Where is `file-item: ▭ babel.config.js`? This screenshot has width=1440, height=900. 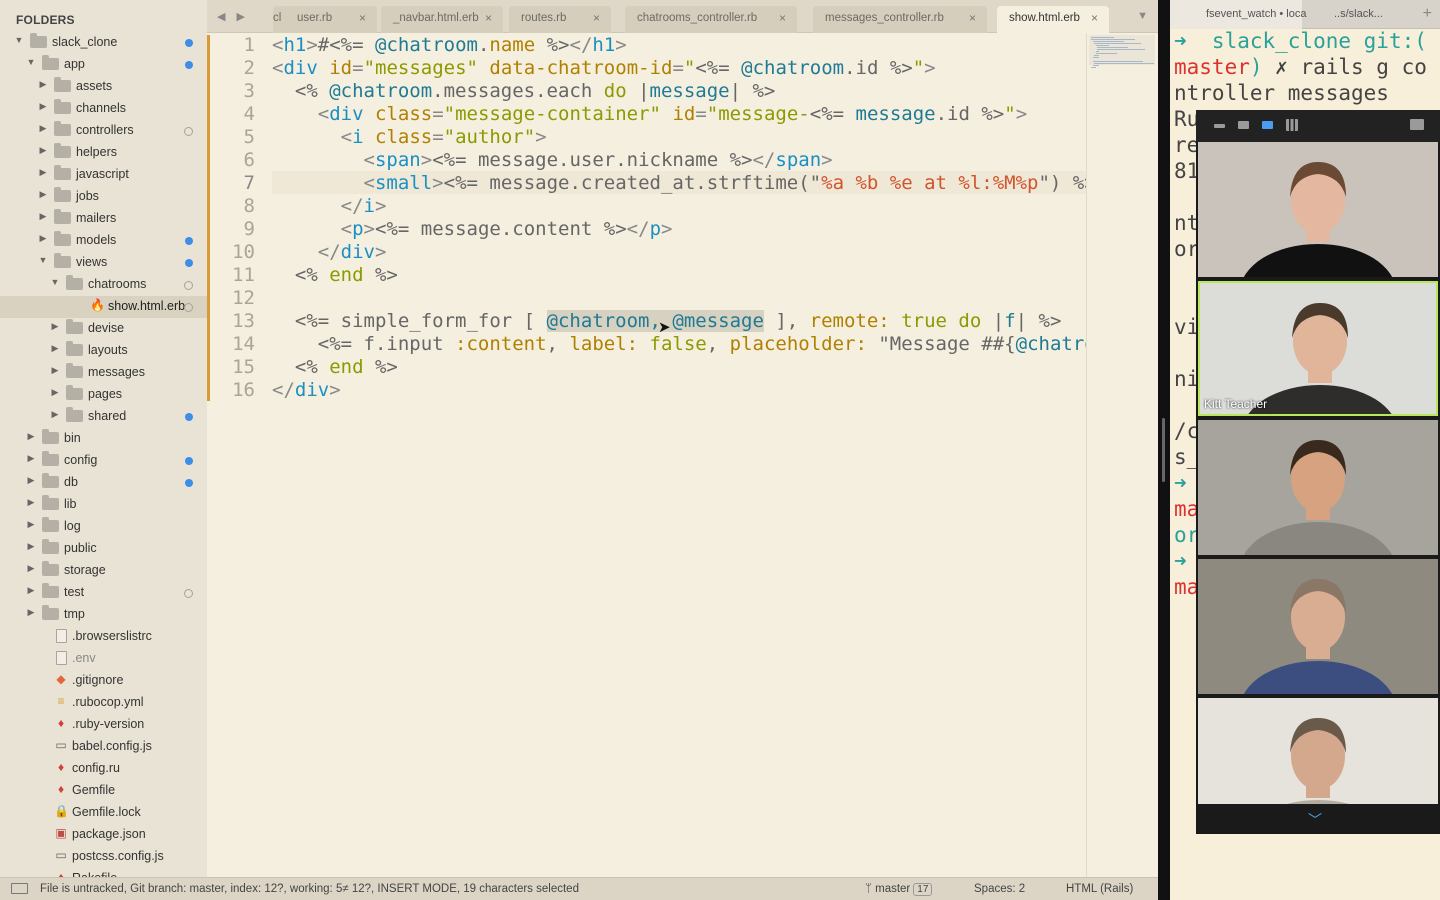
file-item: ▭ babel.config.js is located at coordinates (103, 747).